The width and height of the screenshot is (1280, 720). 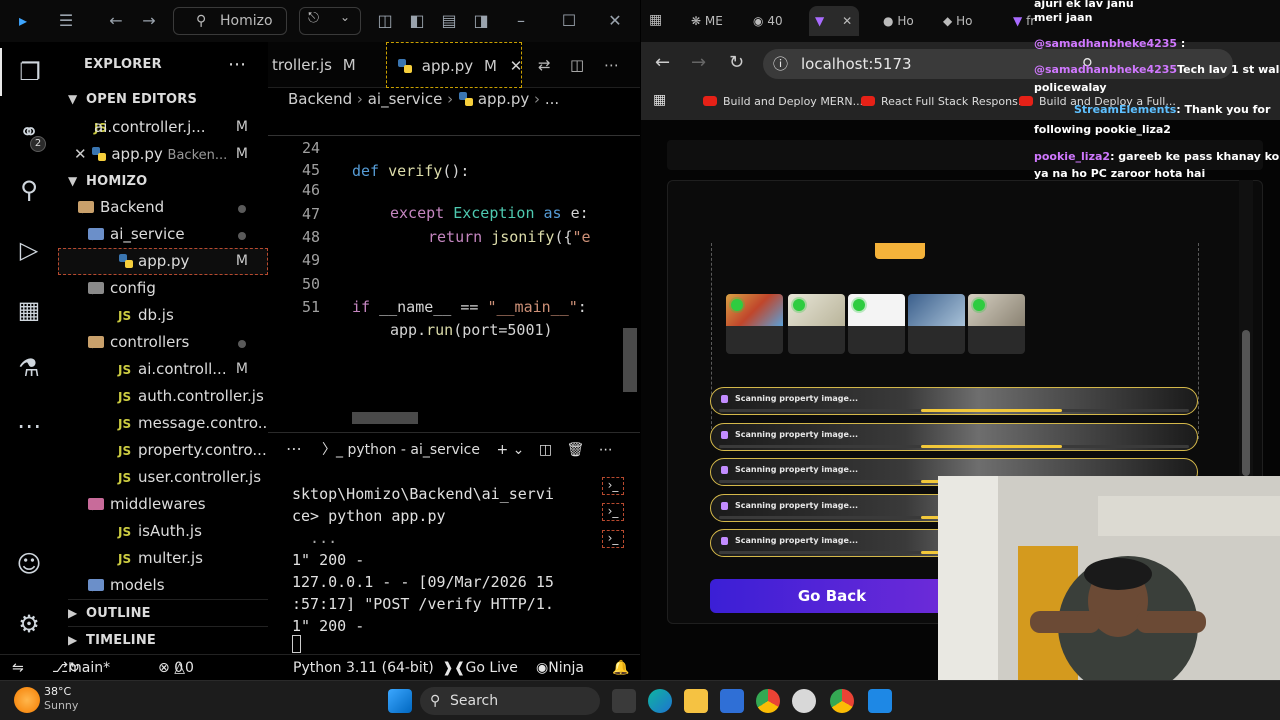 I want to click on tree-folder: ▼controllers, so click(x=163, y=342).